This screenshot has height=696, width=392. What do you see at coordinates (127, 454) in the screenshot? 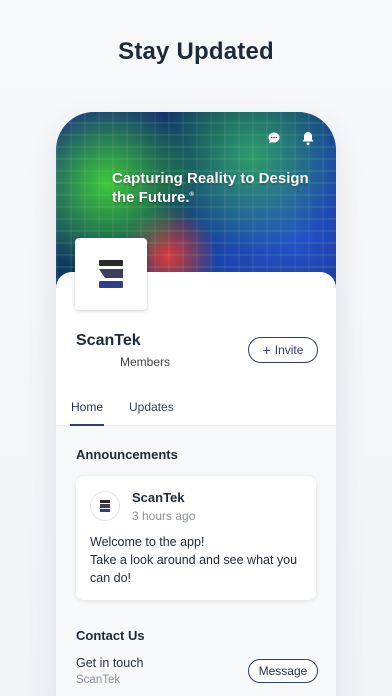
I see `announcements-heading: Announcements` at bounding box center [127, 454].